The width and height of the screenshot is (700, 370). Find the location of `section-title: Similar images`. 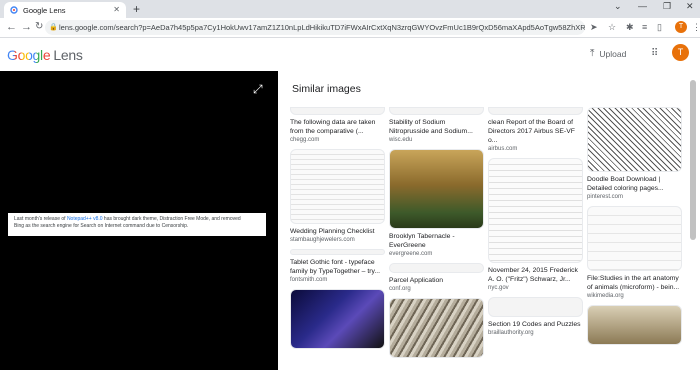

section-title: Similar images is located at coordinates (326, 89).